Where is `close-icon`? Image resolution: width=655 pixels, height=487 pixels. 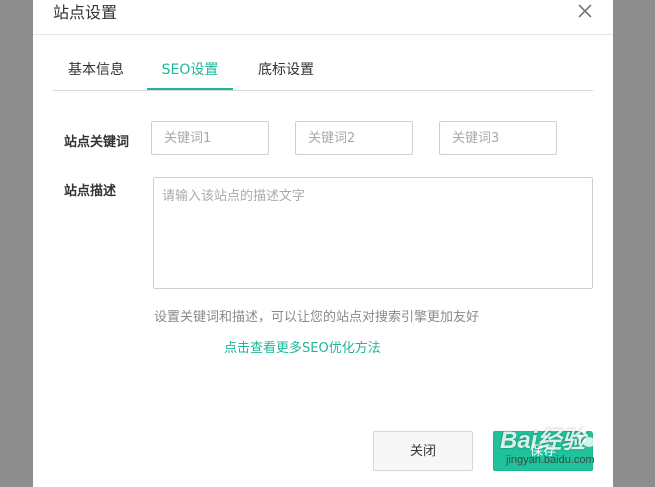
close-icon is located at coordinates (585, 11).